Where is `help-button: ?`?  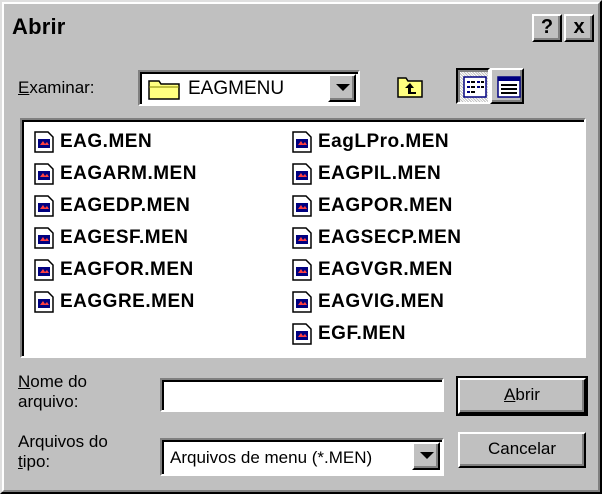 help-button: ? is located at coordinates (547, 28).